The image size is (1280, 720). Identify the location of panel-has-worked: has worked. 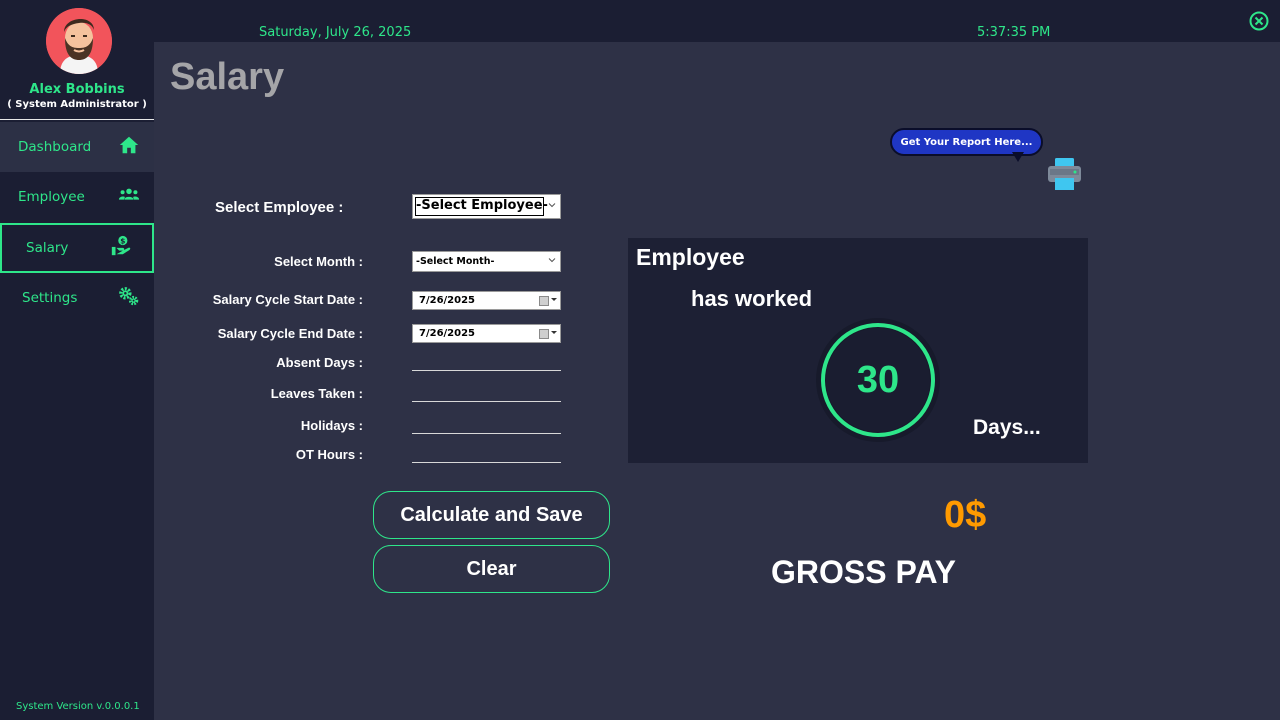
(752, 298).